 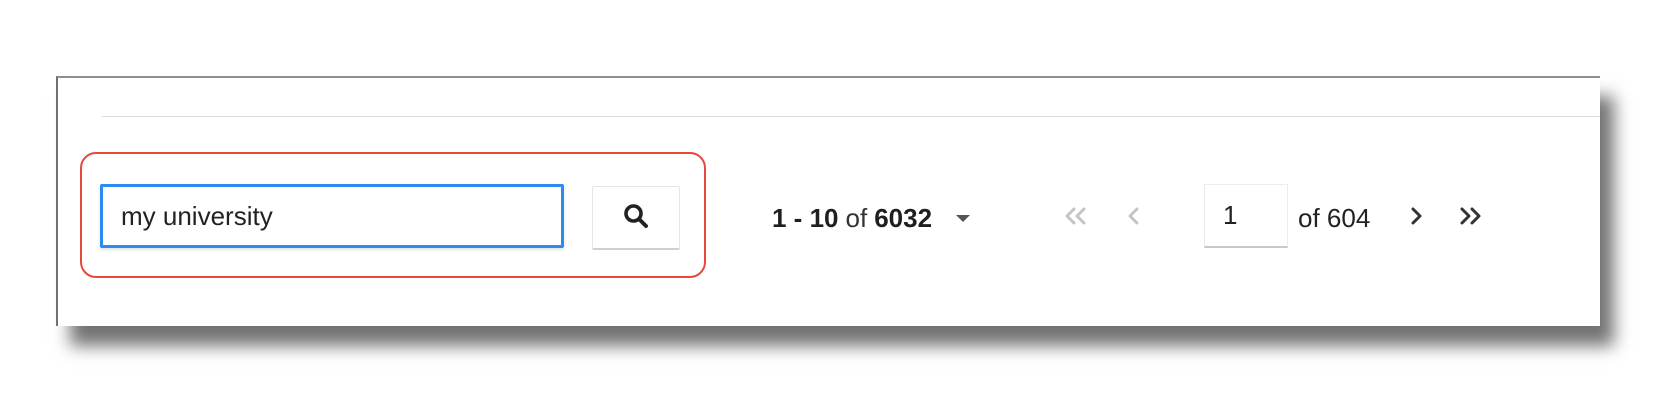 I want to click on caret-down-icon, so click(x=963, y=218).